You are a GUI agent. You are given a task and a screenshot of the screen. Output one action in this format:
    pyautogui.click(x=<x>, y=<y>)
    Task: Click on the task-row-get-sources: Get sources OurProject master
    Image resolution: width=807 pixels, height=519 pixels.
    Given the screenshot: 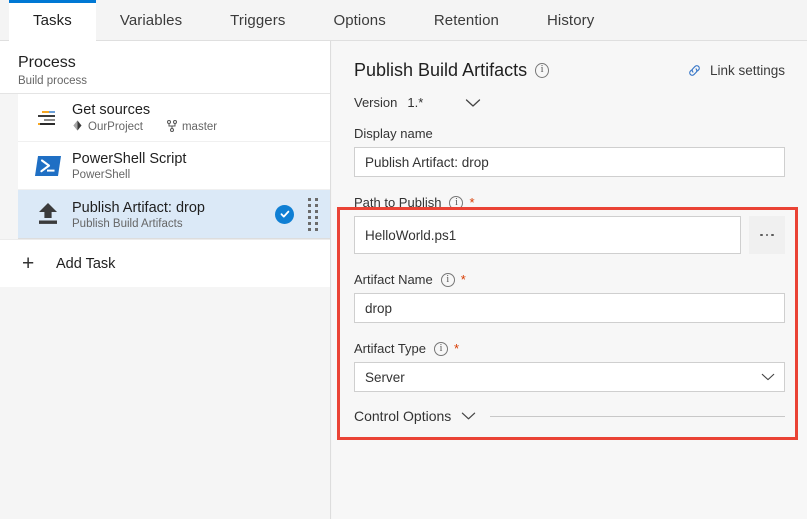 What is the action you would take?
    pyautogui.click(x=174, y=118)
    